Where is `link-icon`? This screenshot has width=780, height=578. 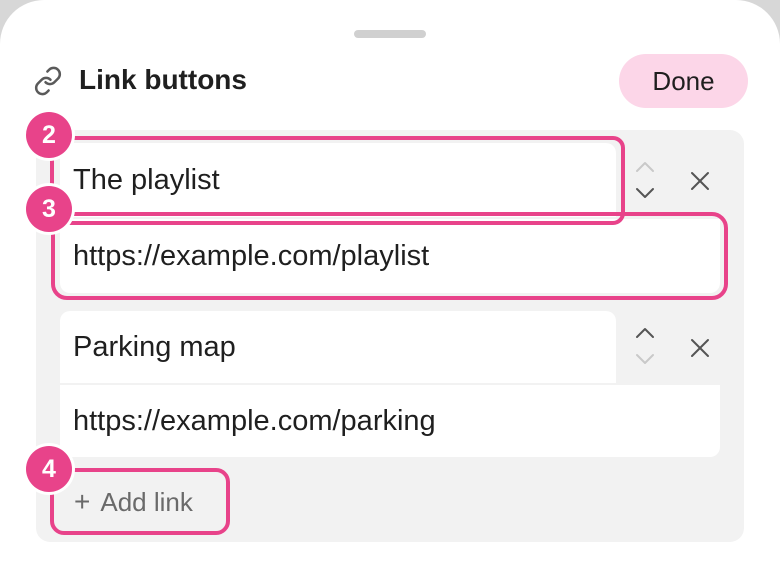 link-icon is located at coordinates (48, 81).